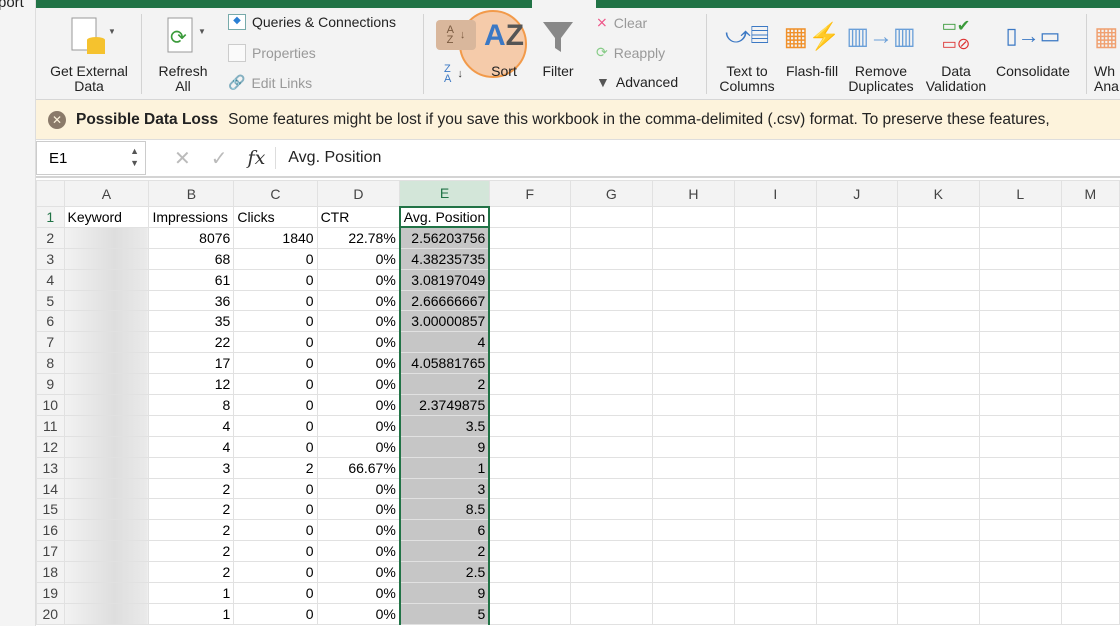 The width and height of the screenshot is (1120, 626). I want to click on cell-C17: 0, so click(275, 551).